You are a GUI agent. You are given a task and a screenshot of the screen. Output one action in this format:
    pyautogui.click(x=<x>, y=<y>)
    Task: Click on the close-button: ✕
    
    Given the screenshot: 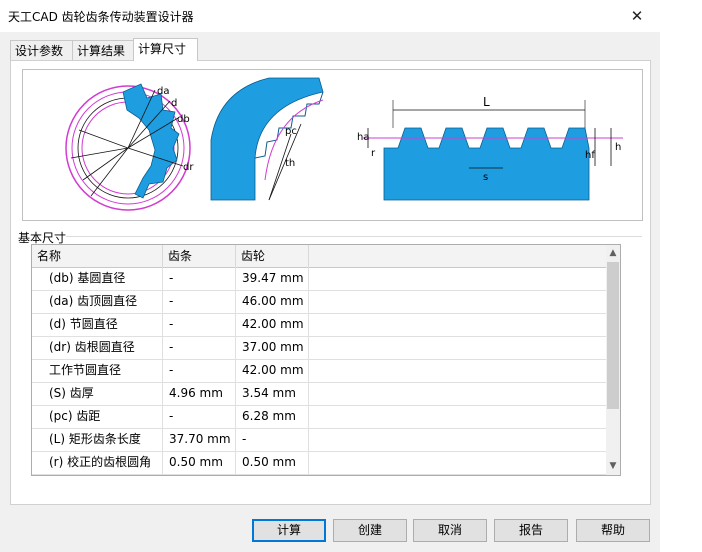 What is the action you would take?
    pyautogui.click(x=637, y=16)
    